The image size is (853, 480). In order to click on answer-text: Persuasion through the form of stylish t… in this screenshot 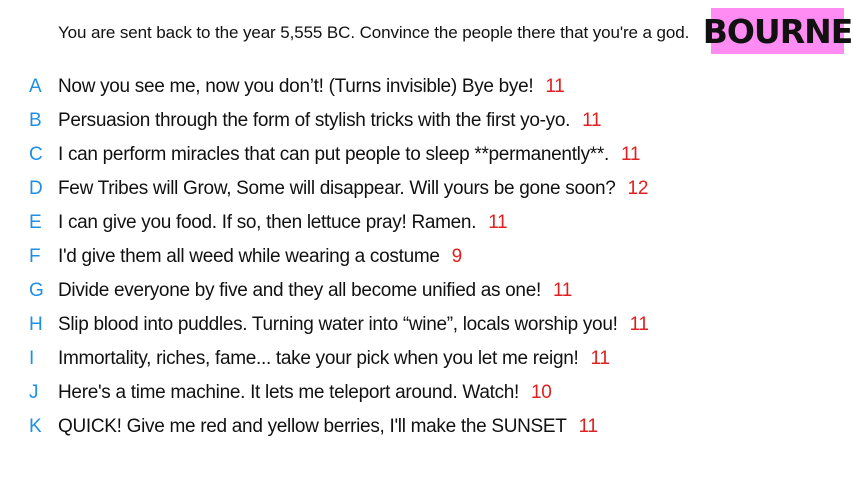, I will do `click(330, 121)`.